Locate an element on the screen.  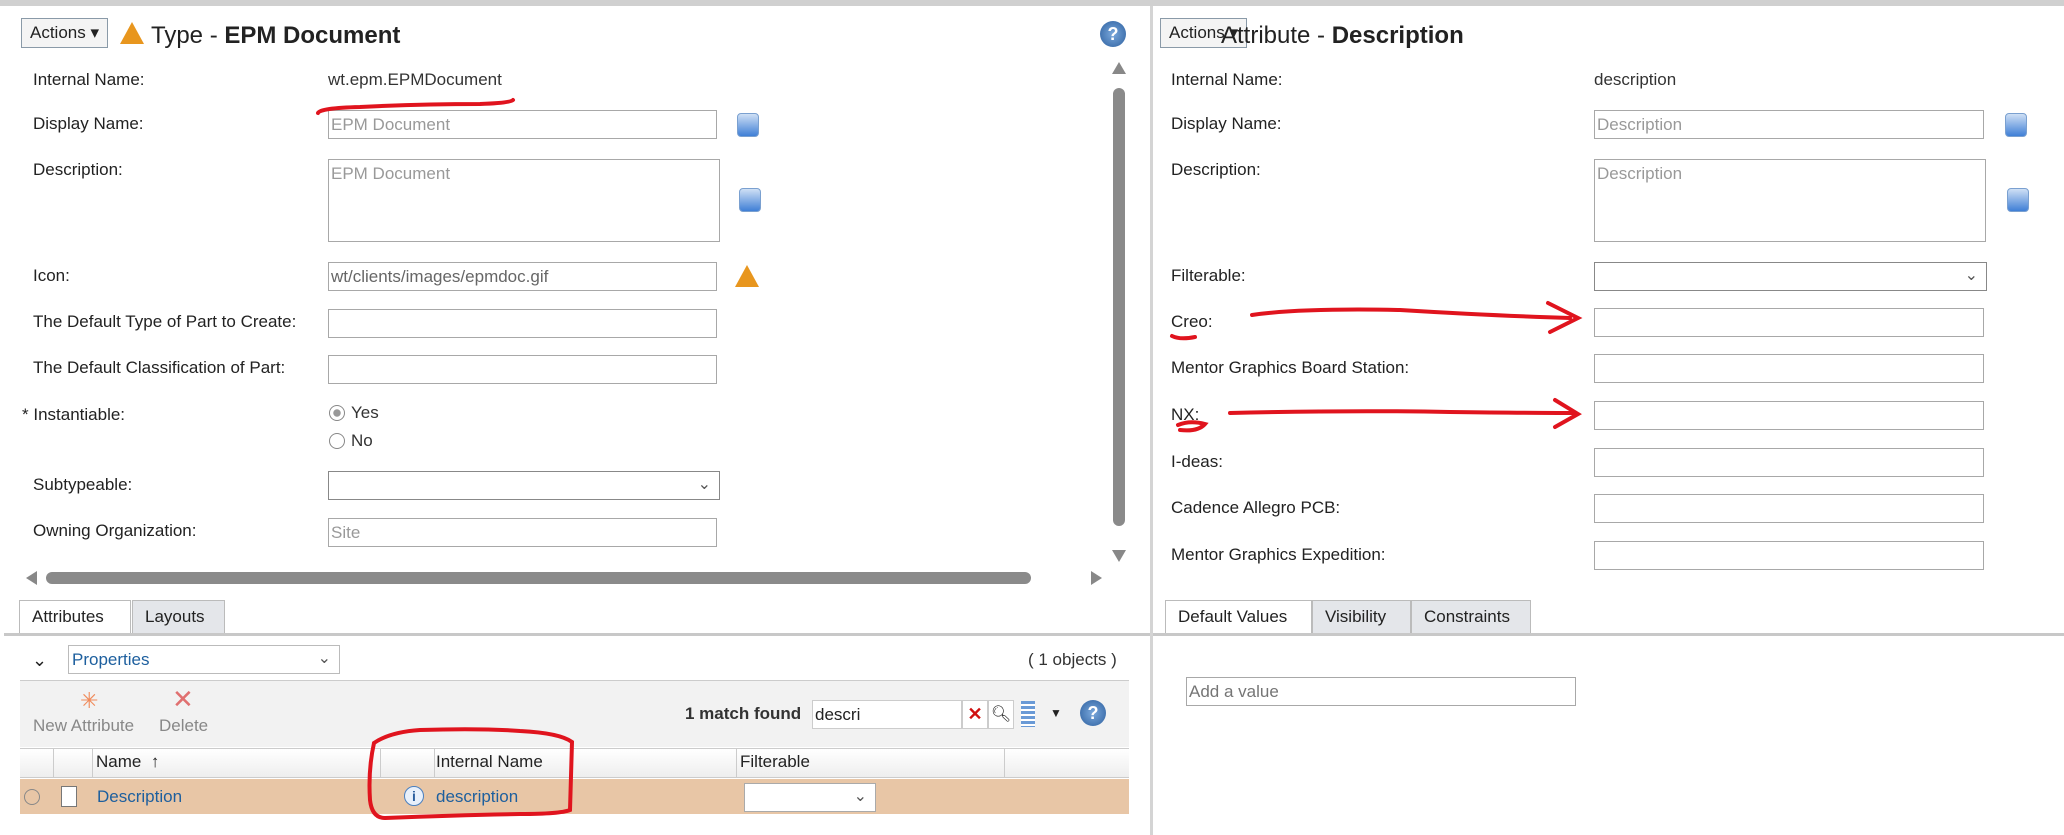
row-name-link: Description is located at coordinates (139, 797).